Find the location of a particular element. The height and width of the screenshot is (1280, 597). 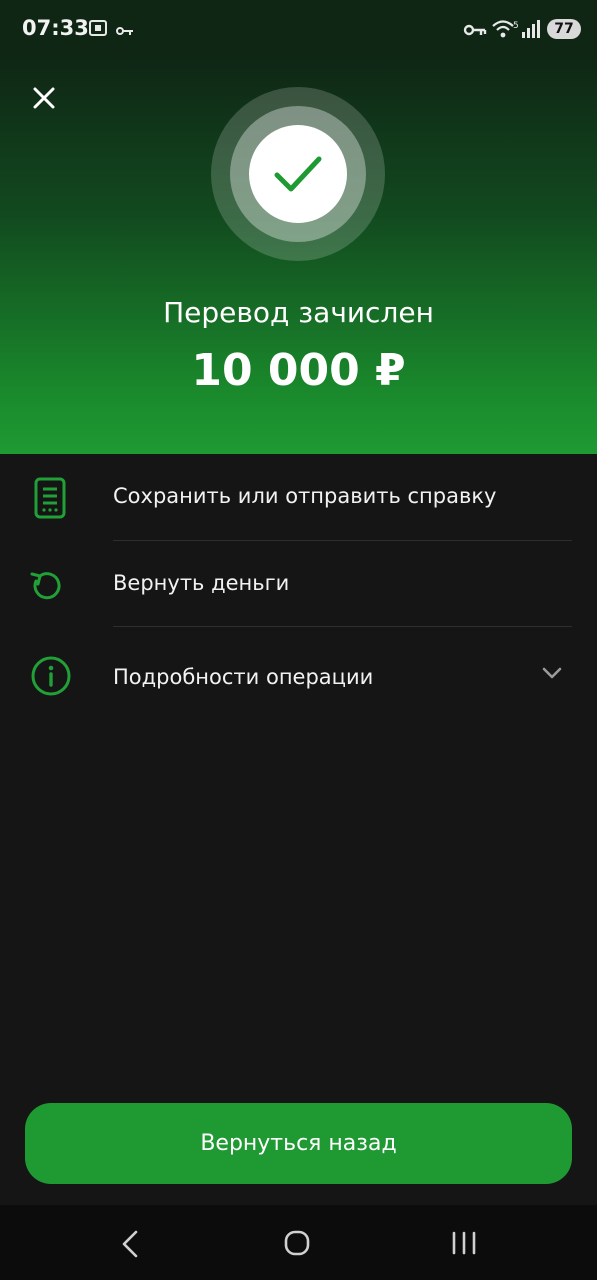

signal-icon is located at coordinates (531, 31).